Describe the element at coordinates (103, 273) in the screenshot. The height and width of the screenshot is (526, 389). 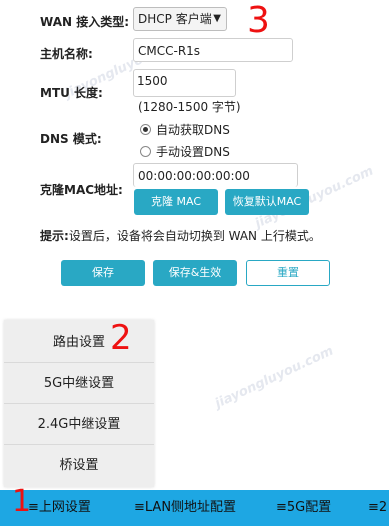
I see `save-button: 保存` at that location.